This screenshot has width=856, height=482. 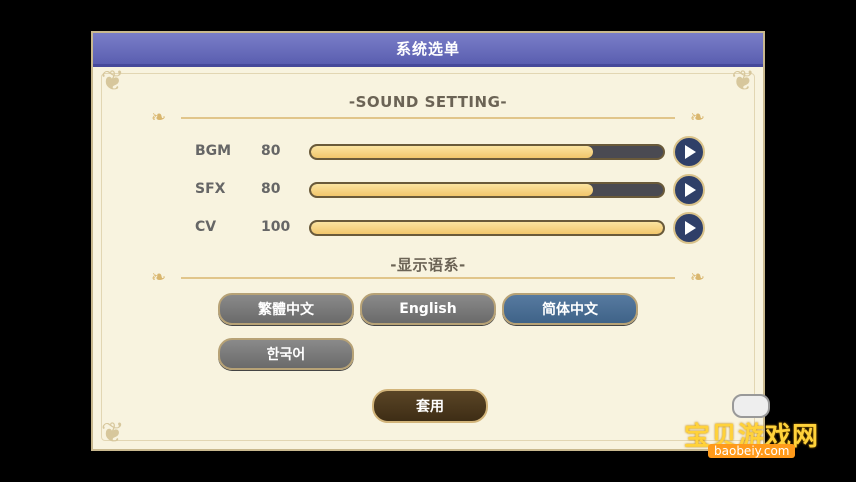 What do you see at coordinates (428, 102) in the screenshot?
I see `sound-setting-heading: -SOUND SETTING-` at bounding box center [428, 102].